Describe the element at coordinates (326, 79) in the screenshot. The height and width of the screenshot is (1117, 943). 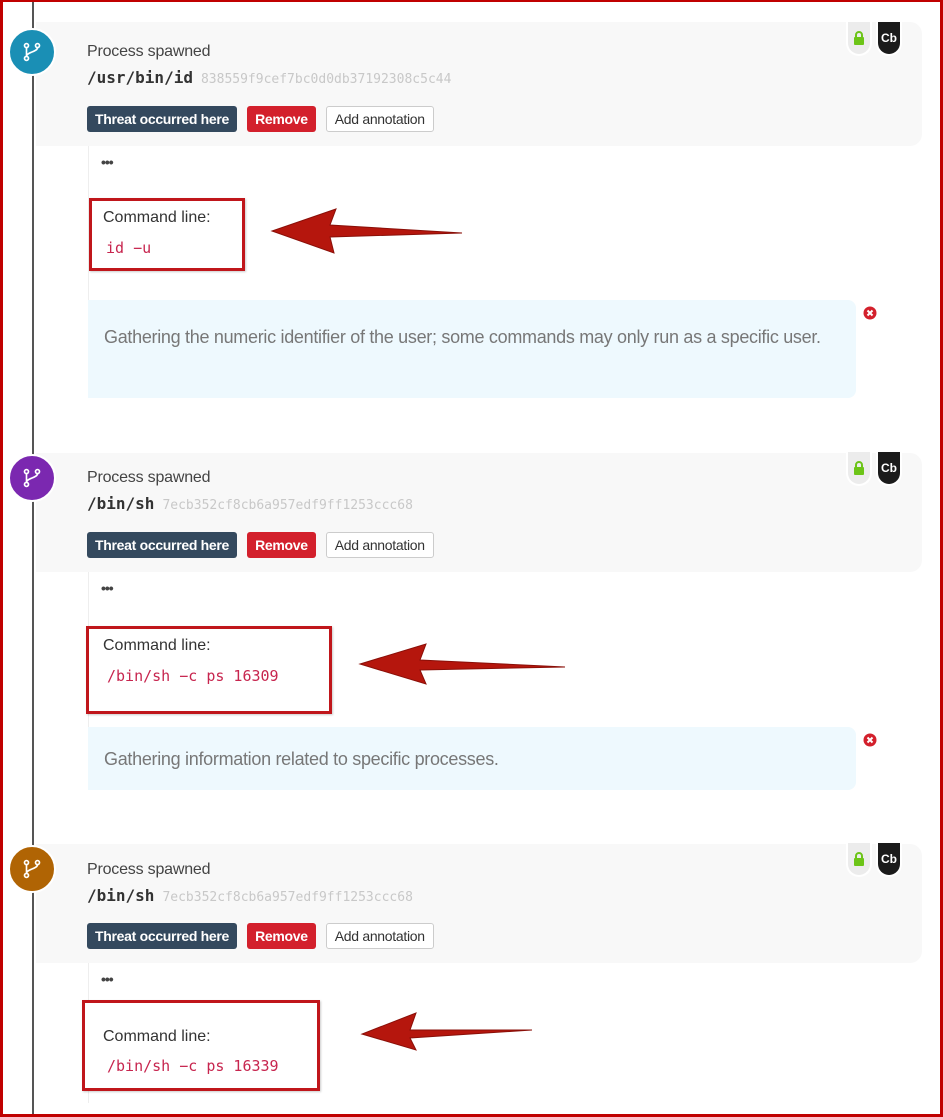
I see `process-hash: 838559f9cef7bc0d0db37192308c5c44` at that location.